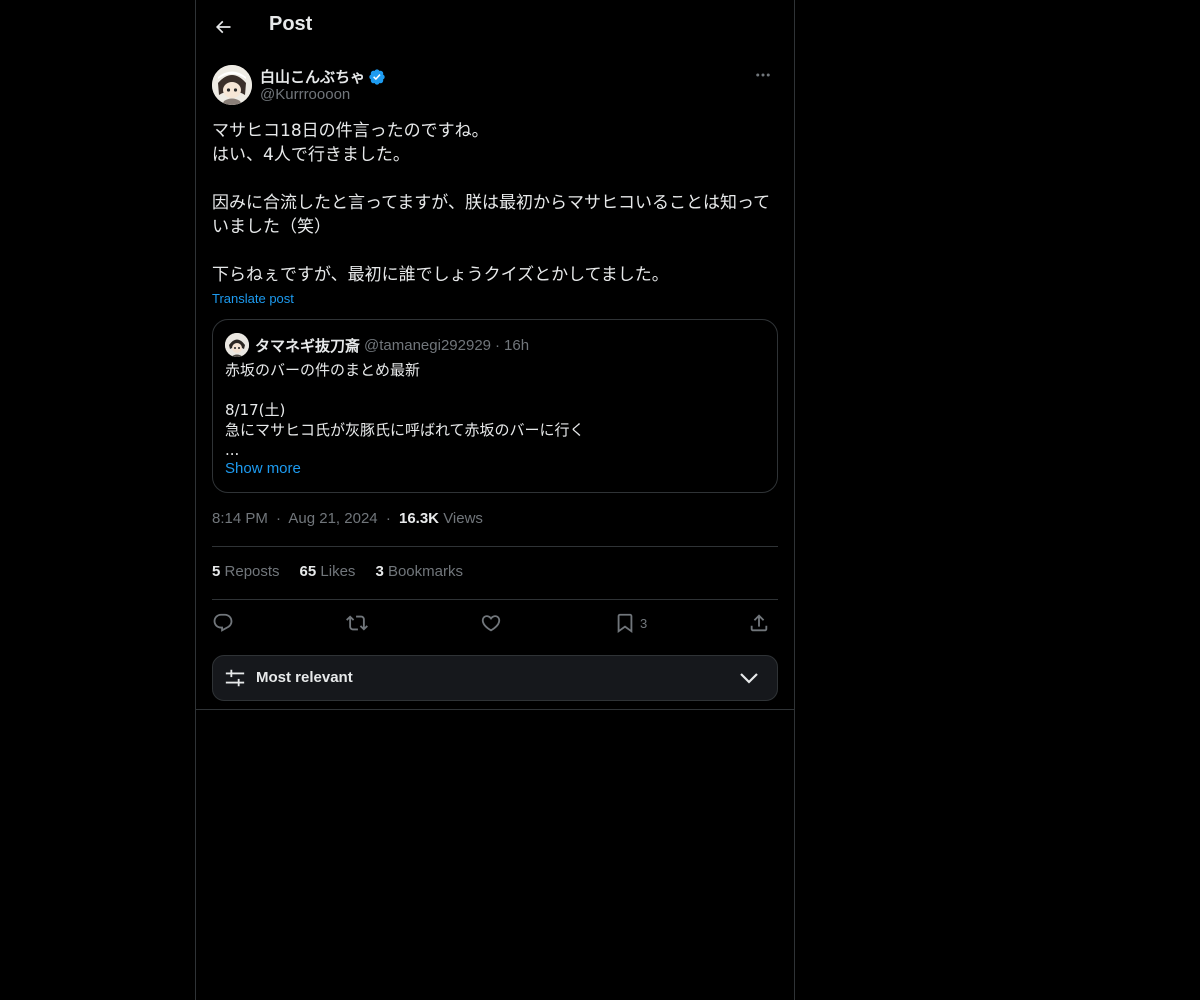  I want to click on share-button, so click(759, 623).